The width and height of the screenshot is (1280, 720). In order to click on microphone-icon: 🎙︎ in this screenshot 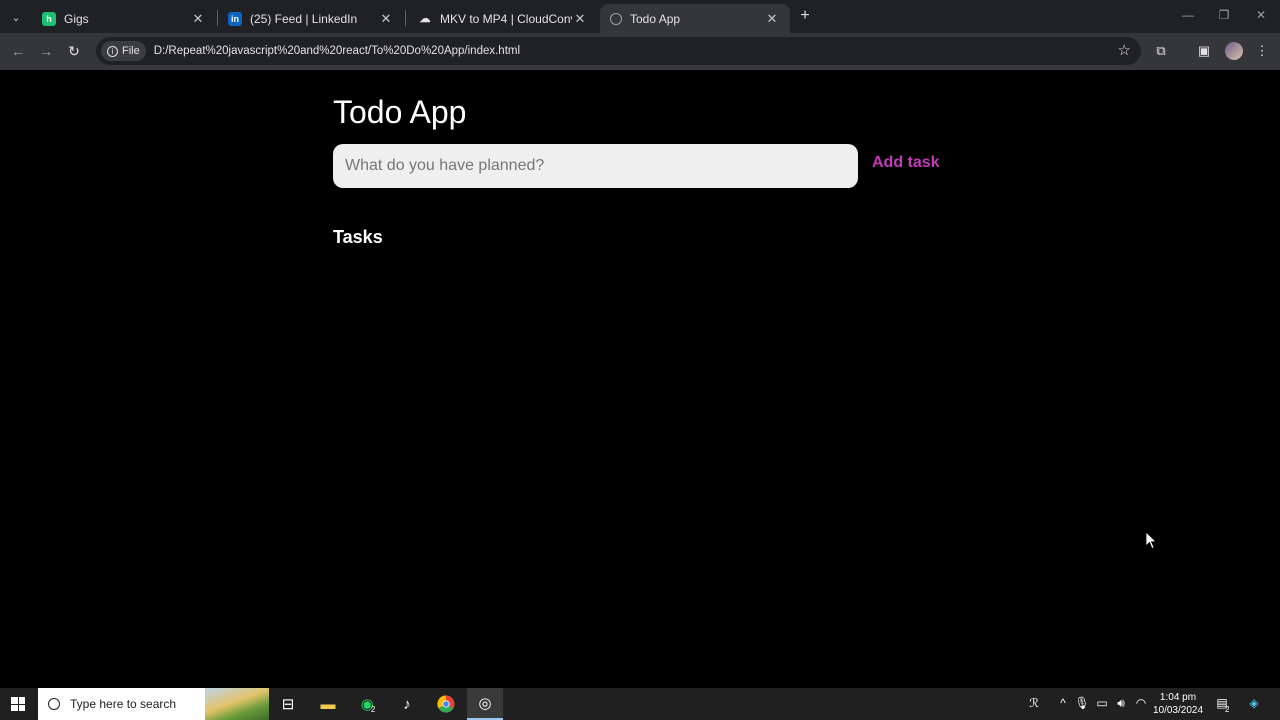, I will do `click(1082, 703)`.